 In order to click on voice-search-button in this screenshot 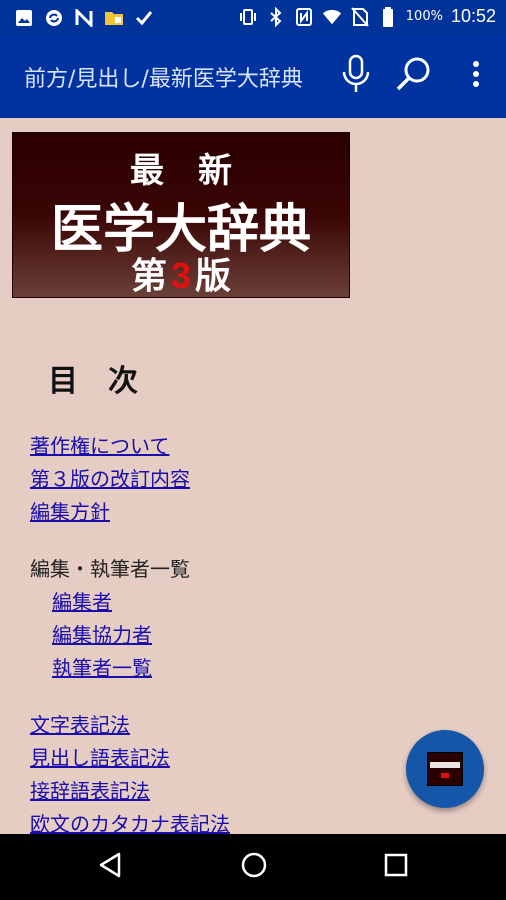, I will do `click(356, 76)`.